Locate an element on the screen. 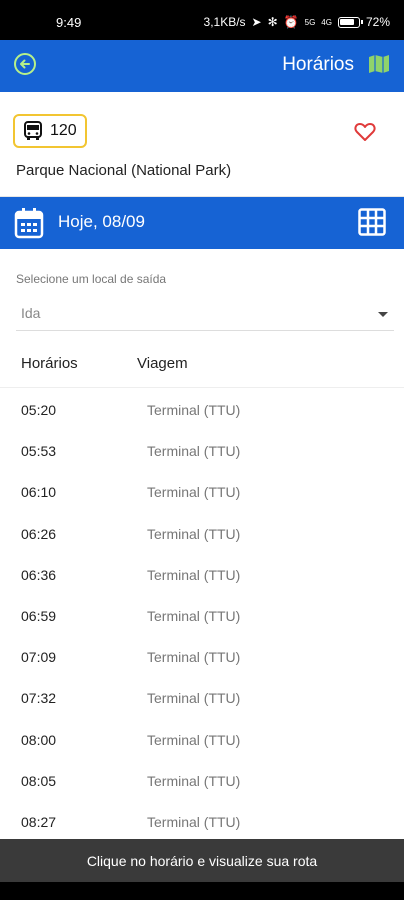 The width and height of the screenshot is (404, 900). location-icon: ➤ is located at coordinates (256, 22).